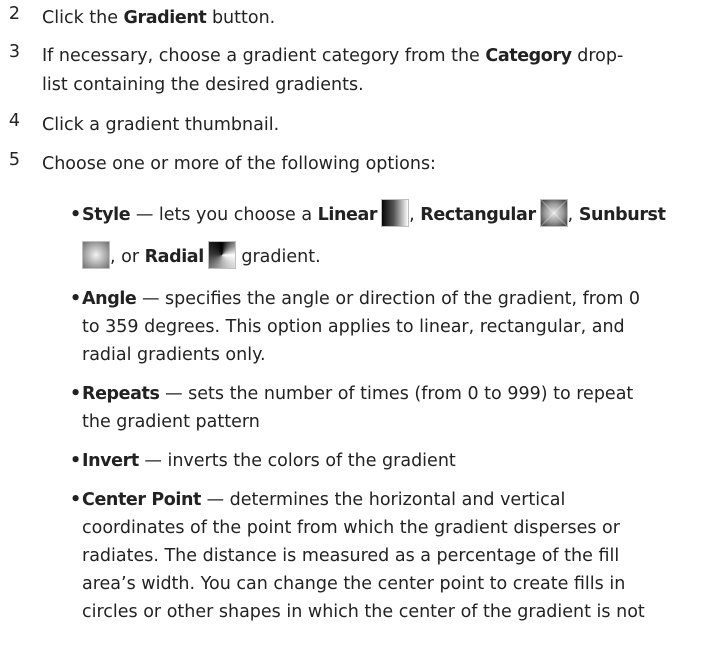 This screenshot has width=721, height=667. What do you see at coordinates (161, 125) in the screenshot?
I see `step-4-text: Click a gradient thumbnail.` at bounding box center [161, 125].